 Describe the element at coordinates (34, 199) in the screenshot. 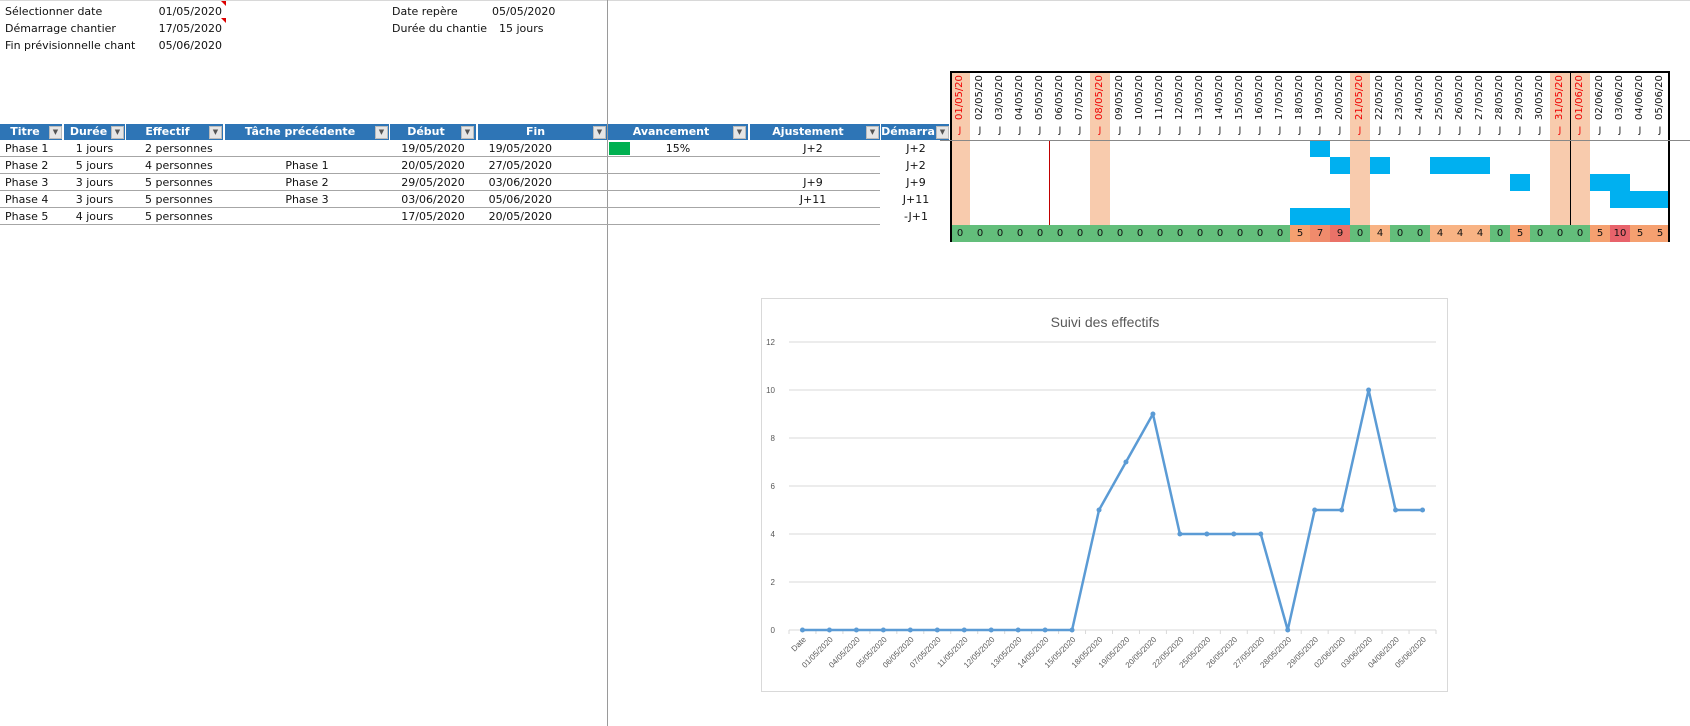

I see `cell-titre: Phase 4` at that location.